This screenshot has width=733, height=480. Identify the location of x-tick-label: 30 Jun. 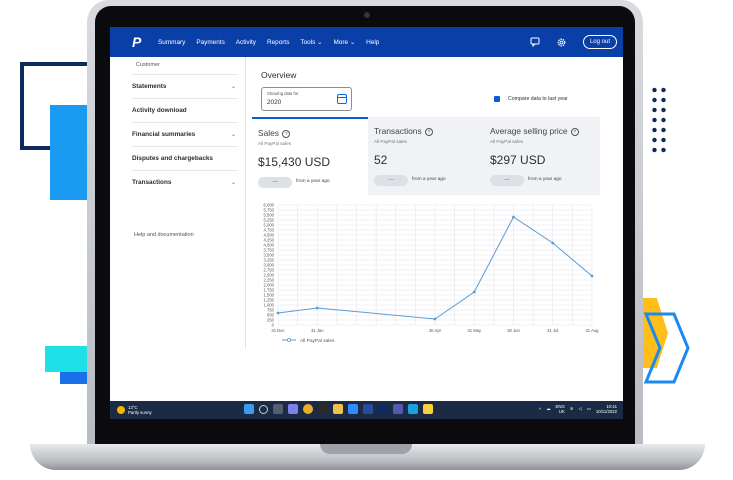
(513, 330).